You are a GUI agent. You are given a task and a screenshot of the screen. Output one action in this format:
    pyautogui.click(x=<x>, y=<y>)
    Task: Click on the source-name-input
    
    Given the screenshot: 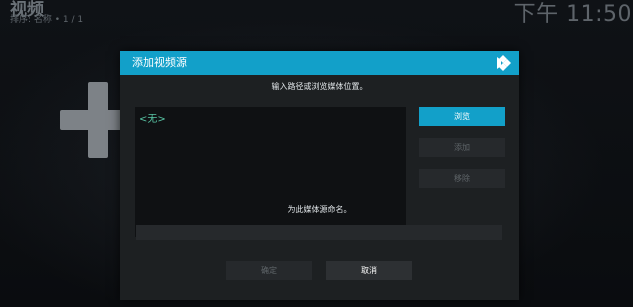 What is the action you would take?
    pyautogui.click(x=319, y=232)
    